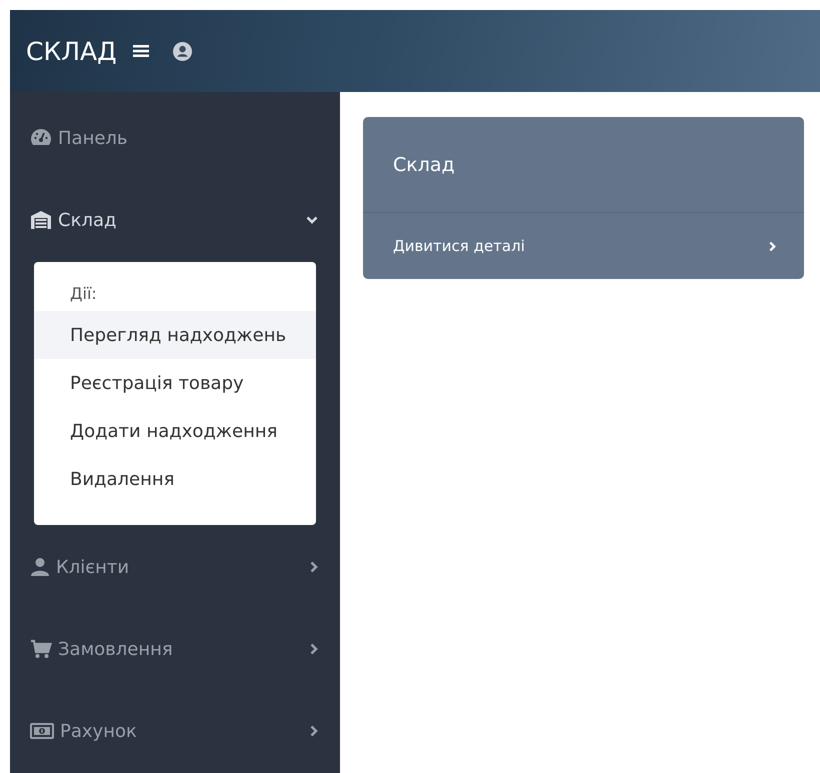 This screenshot has height=773, width=820. I want to click on sidebar-item: Панель, so click(175, 138).